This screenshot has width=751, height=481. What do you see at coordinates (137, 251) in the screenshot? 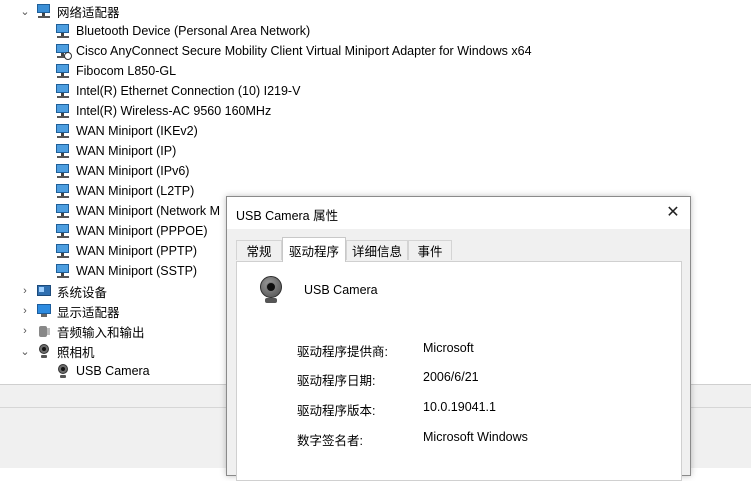
I see `tree-item-label: WAN Miniport (PPTP)` at bounding box center [137, 251].